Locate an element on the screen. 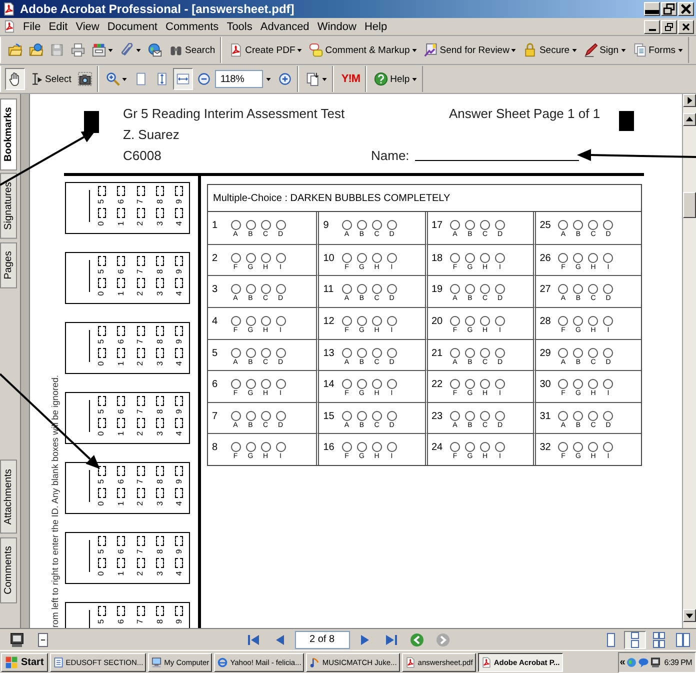 The width and height of the screenshot is (696, 673). scroll-down-button is located at coordinates (689, 615).